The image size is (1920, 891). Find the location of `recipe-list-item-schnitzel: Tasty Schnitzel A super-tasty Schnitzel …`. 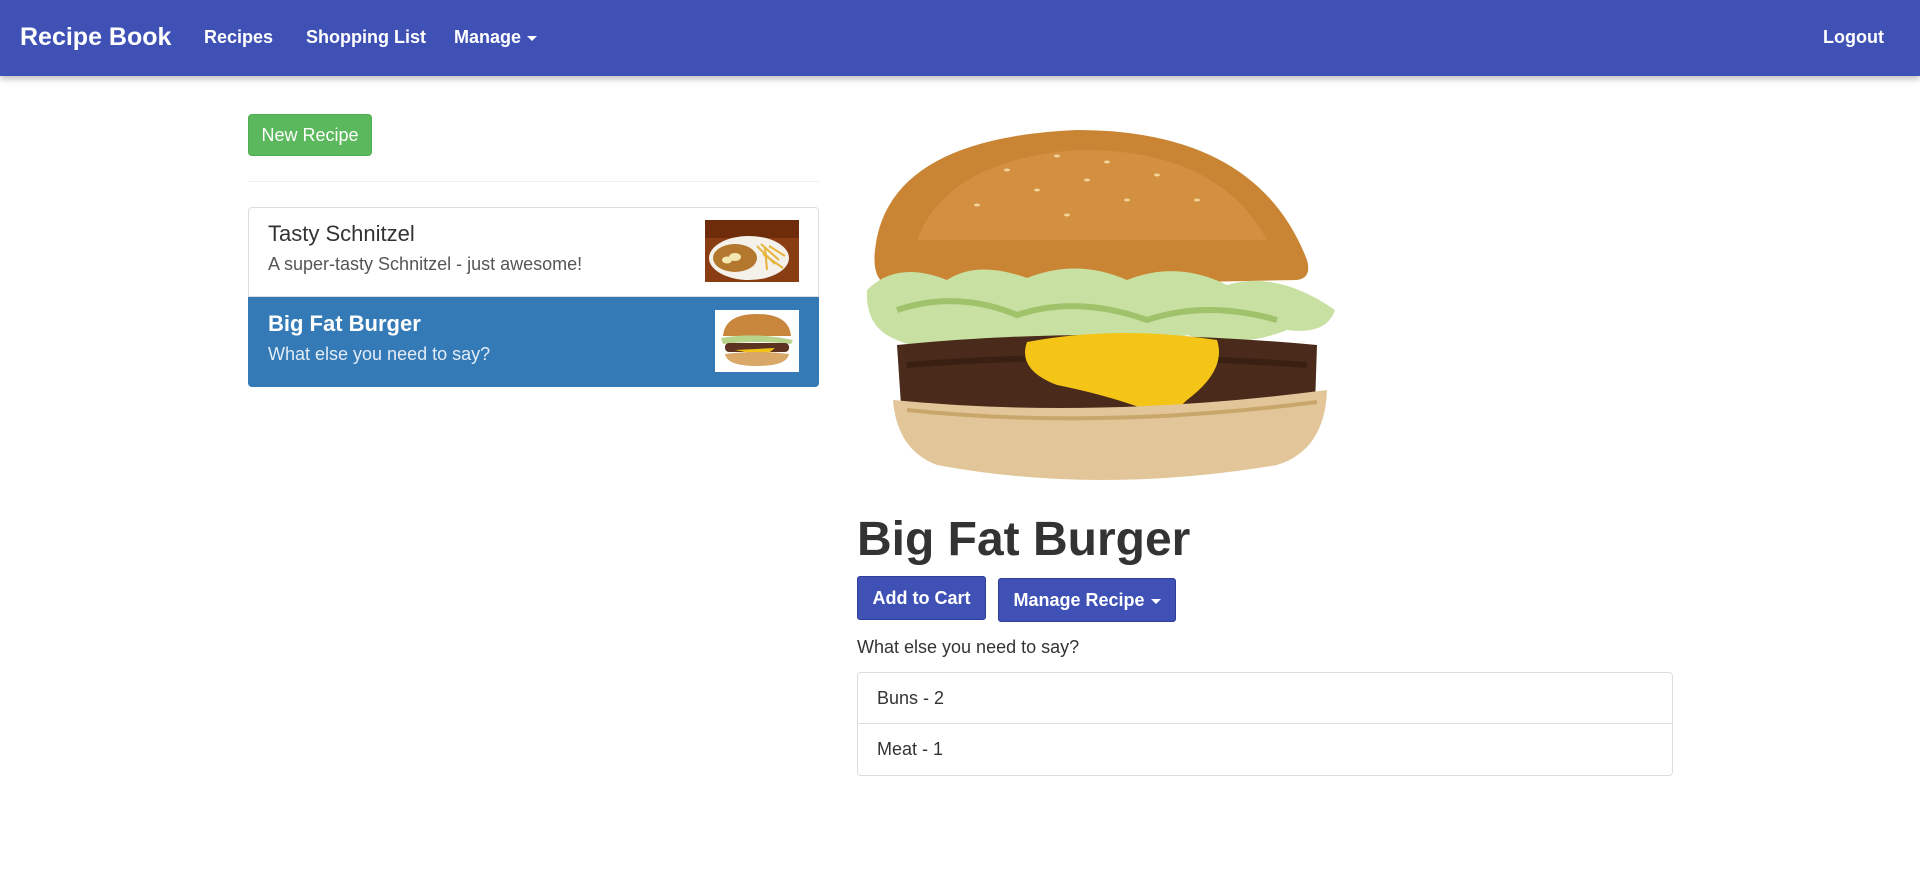

recipe-list-item-schnitzel: Tasty Schnitzel A super-tasty Schnitzel … is located at coordinates (533, 252).